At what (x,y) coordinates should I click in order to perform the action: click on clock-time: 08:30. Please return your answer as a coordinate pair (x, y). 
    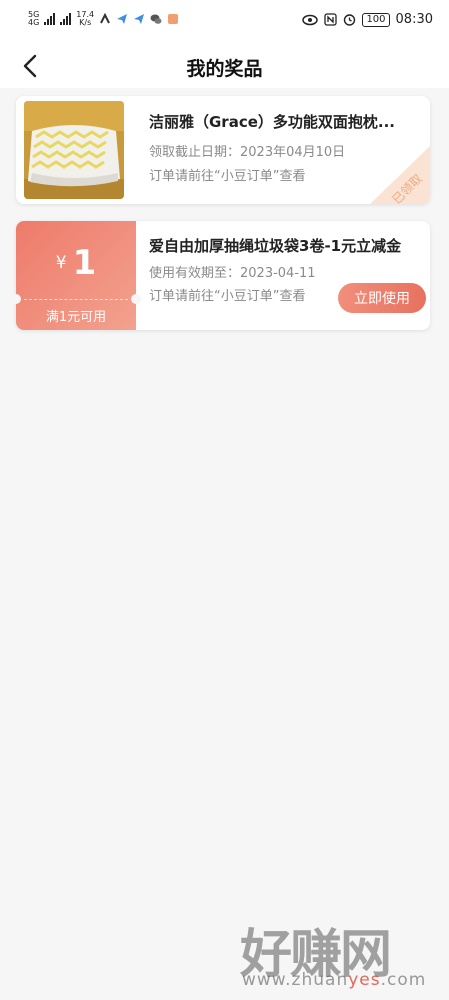
    Looking at the image, I should click on (414, 19).